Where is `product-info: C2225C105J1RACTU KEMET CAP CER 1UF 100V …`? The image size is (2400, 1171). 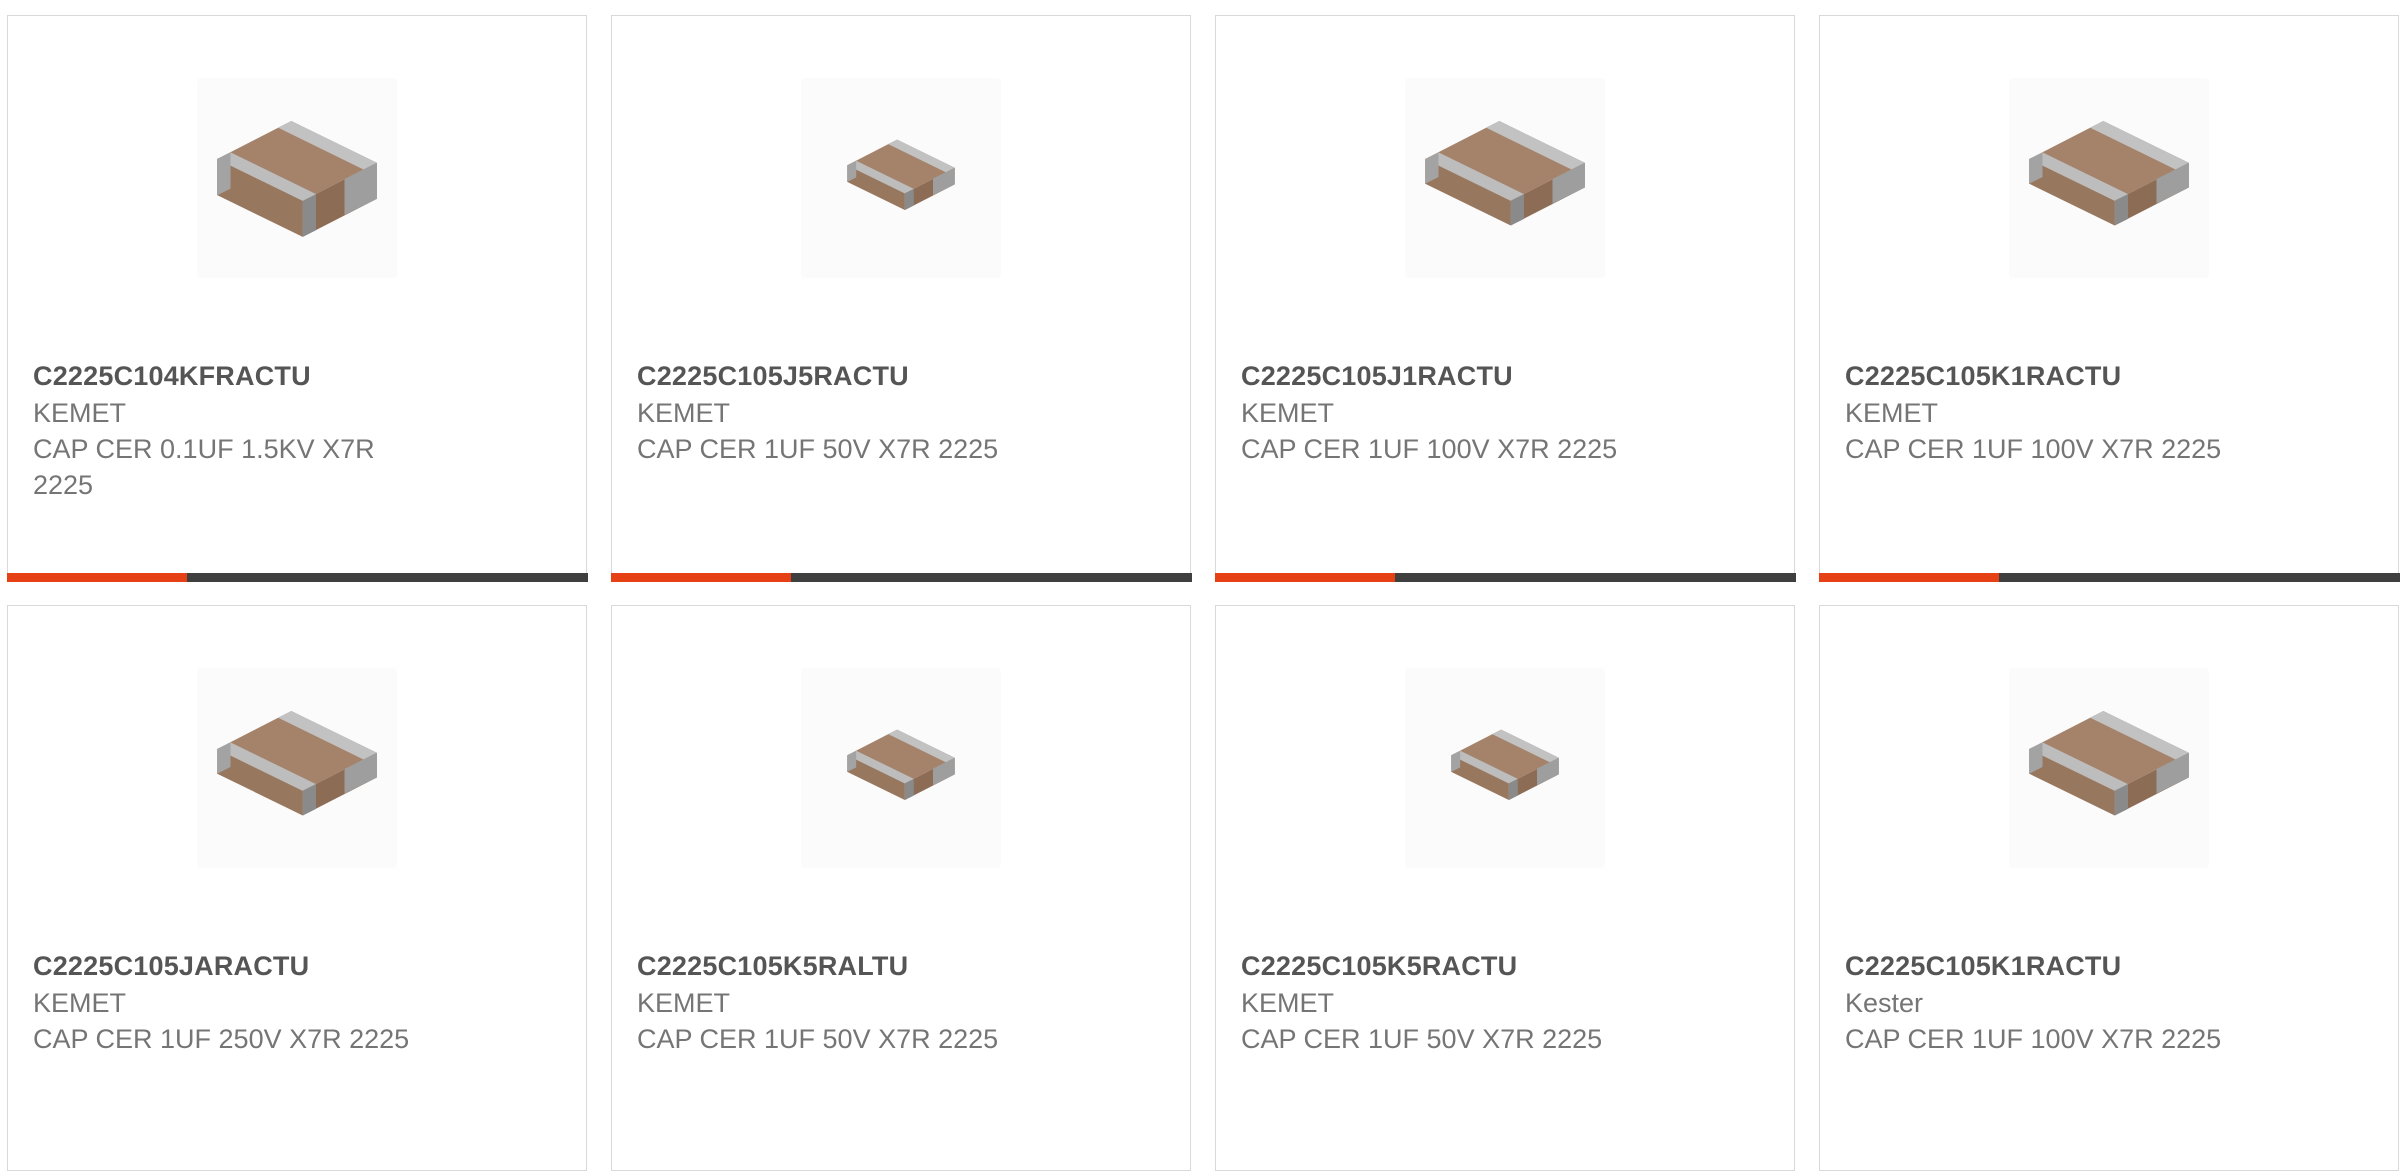 product-info: C2225C105J1RACTU KEMET CAP CER 1UF 100V … is located at coordinates (1431, 412).